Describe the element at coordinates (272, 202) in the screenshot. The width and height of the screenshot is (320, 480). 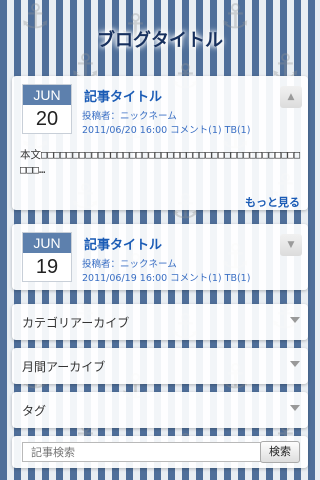
I see `read-more-link: もっと見る` at that location.